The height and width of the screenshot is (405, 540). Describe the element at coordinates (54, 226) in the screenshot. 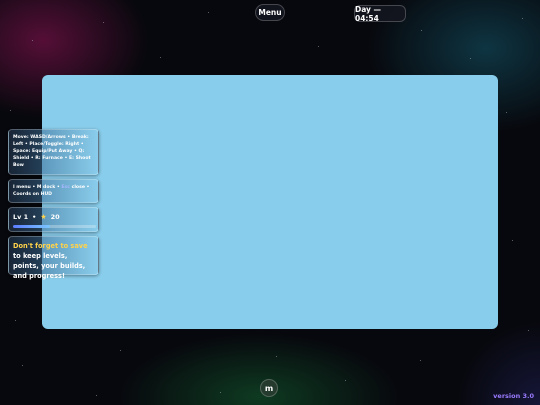

I see `xp-progress-bar` at that location.